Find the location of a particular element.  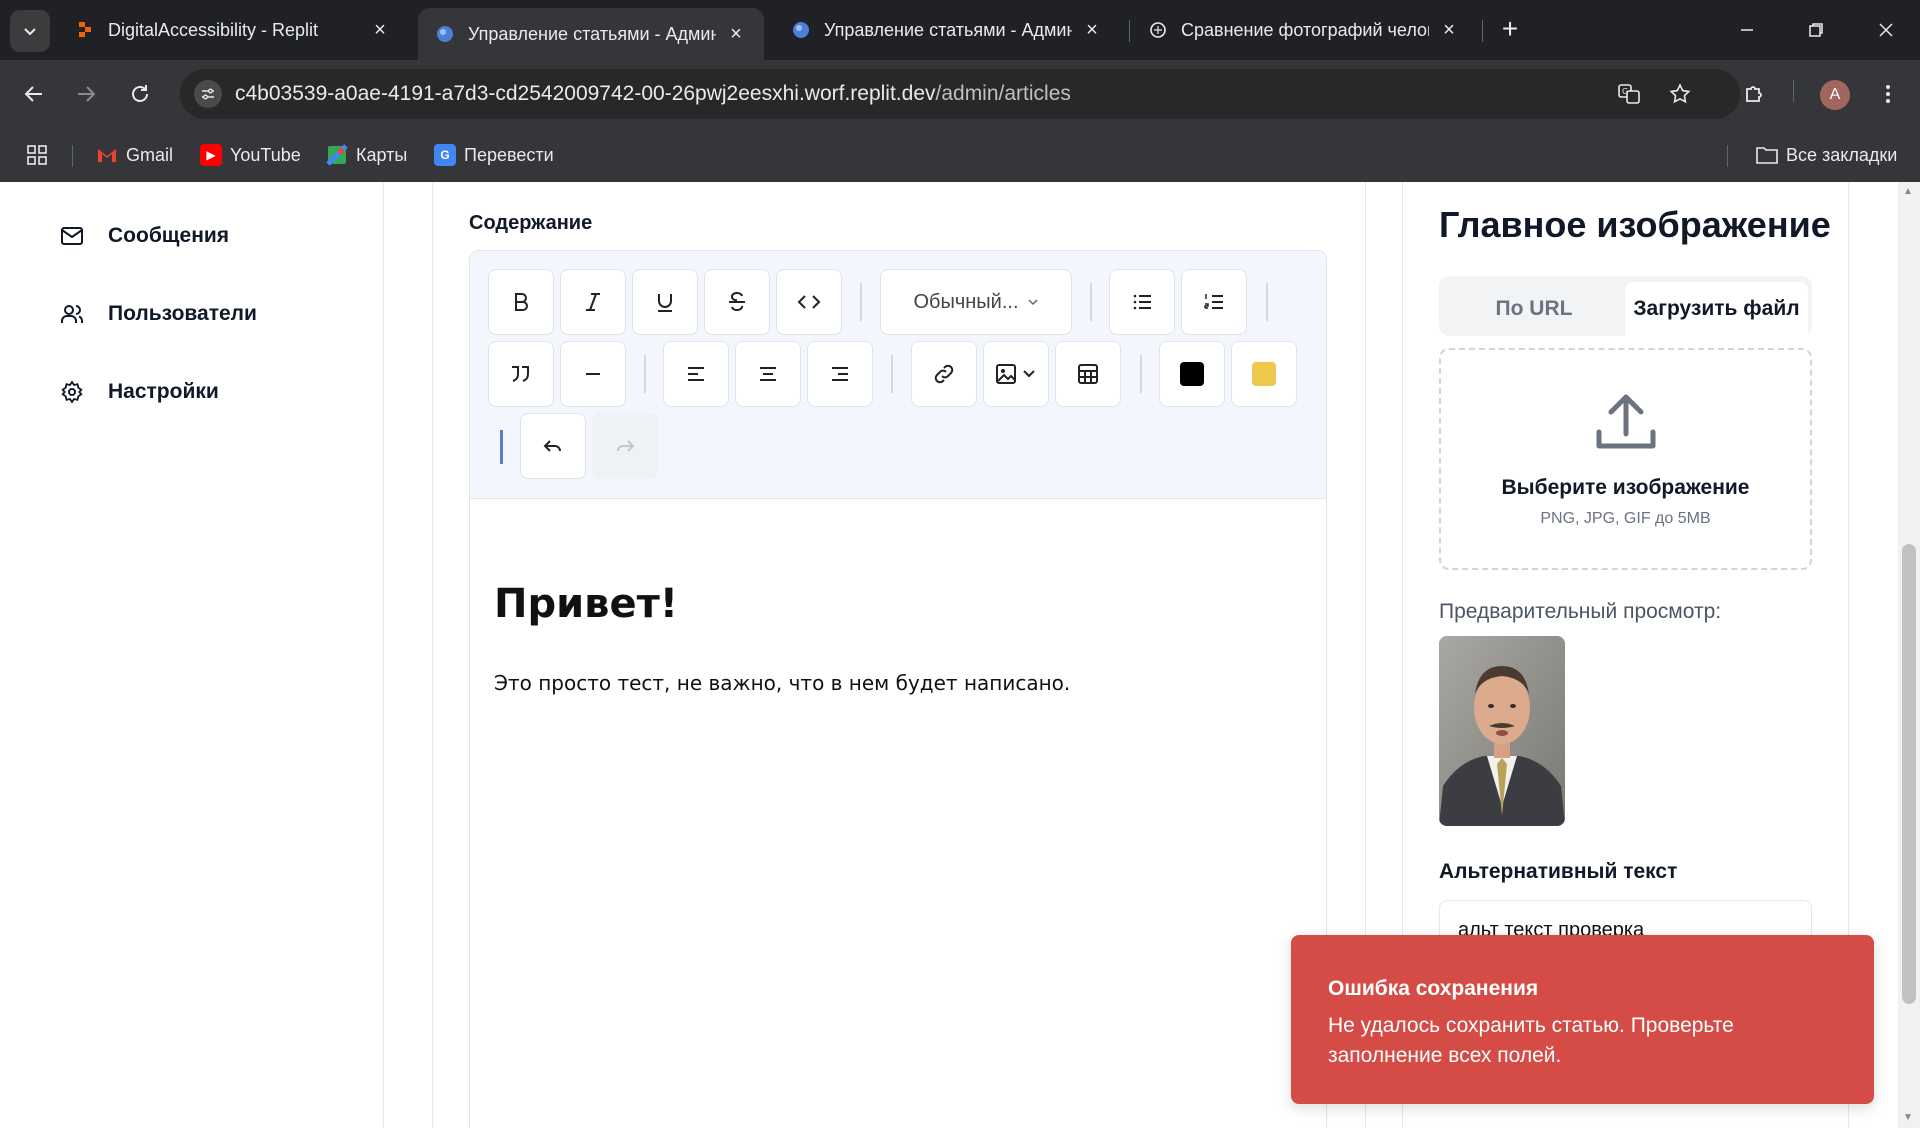

strikethrough-icon is located at coordinates (737, 301).